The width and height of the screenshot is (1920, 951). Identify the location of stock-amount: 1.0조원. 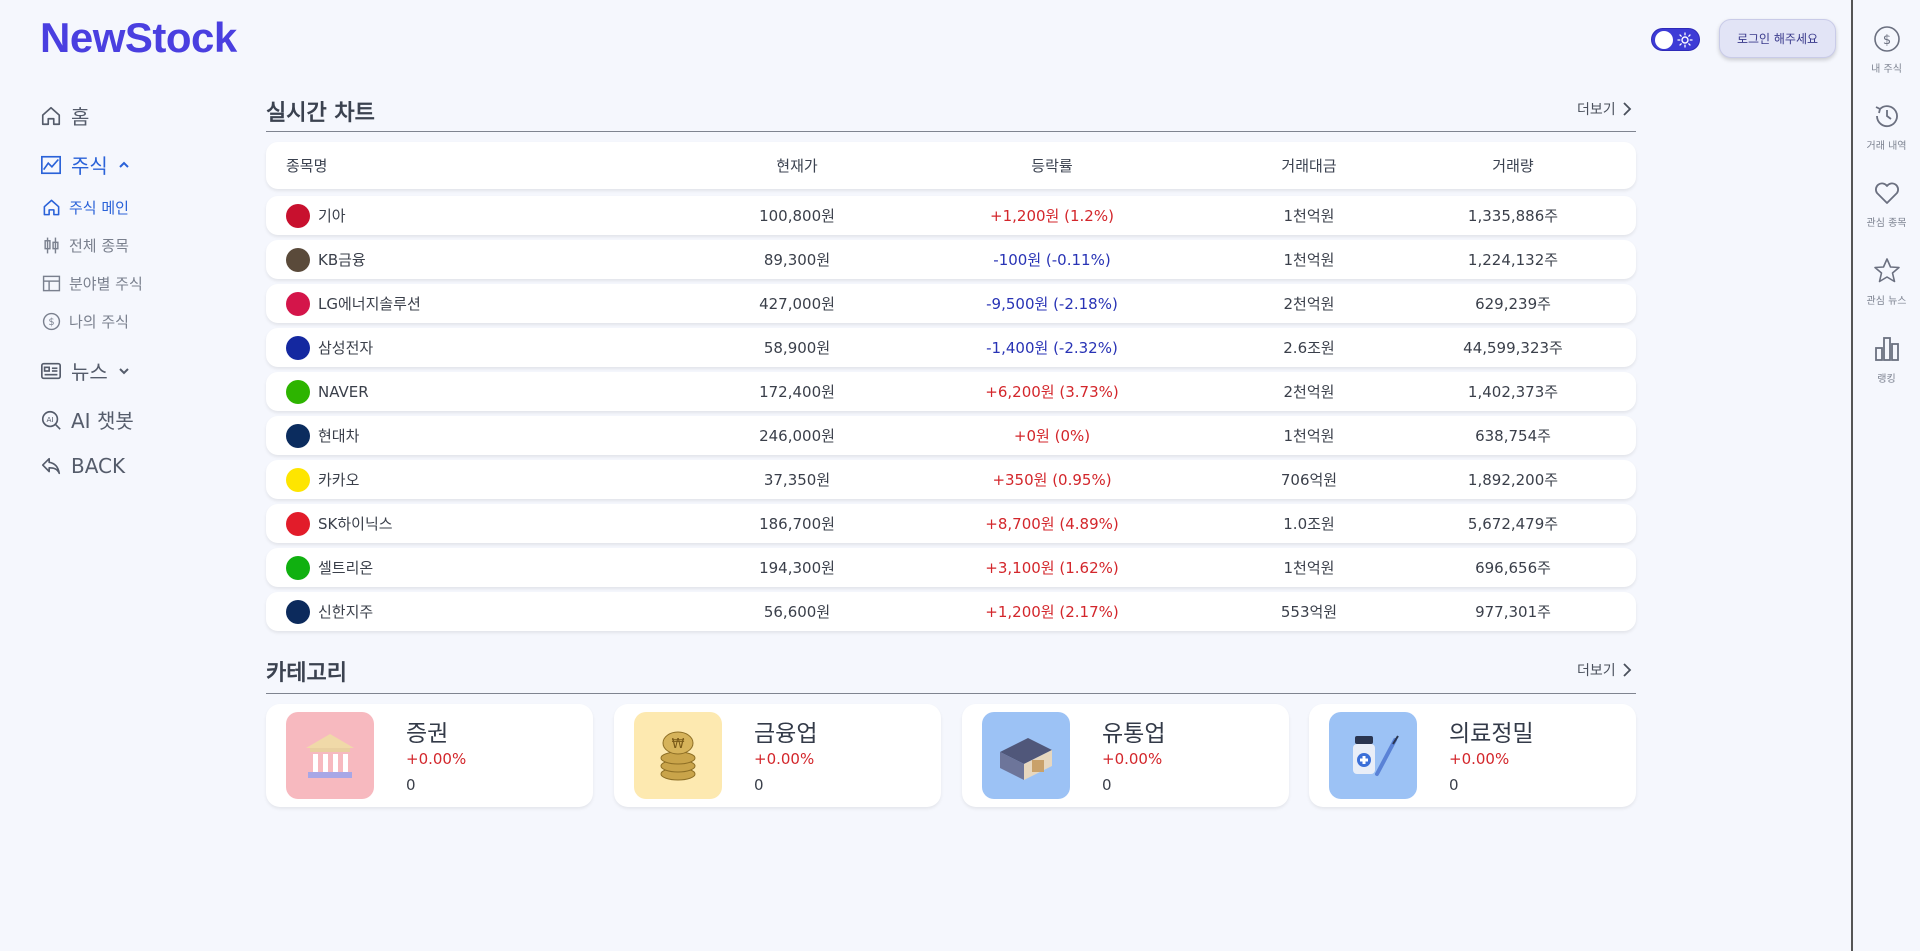
(1309, 524).